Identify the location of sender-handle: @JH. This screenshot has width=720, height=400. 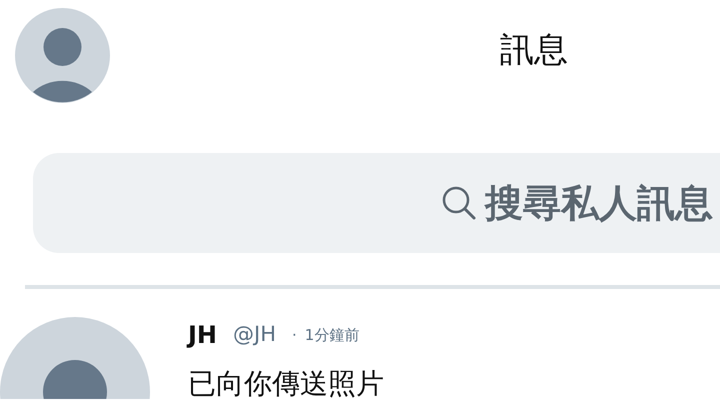
(254, 334).